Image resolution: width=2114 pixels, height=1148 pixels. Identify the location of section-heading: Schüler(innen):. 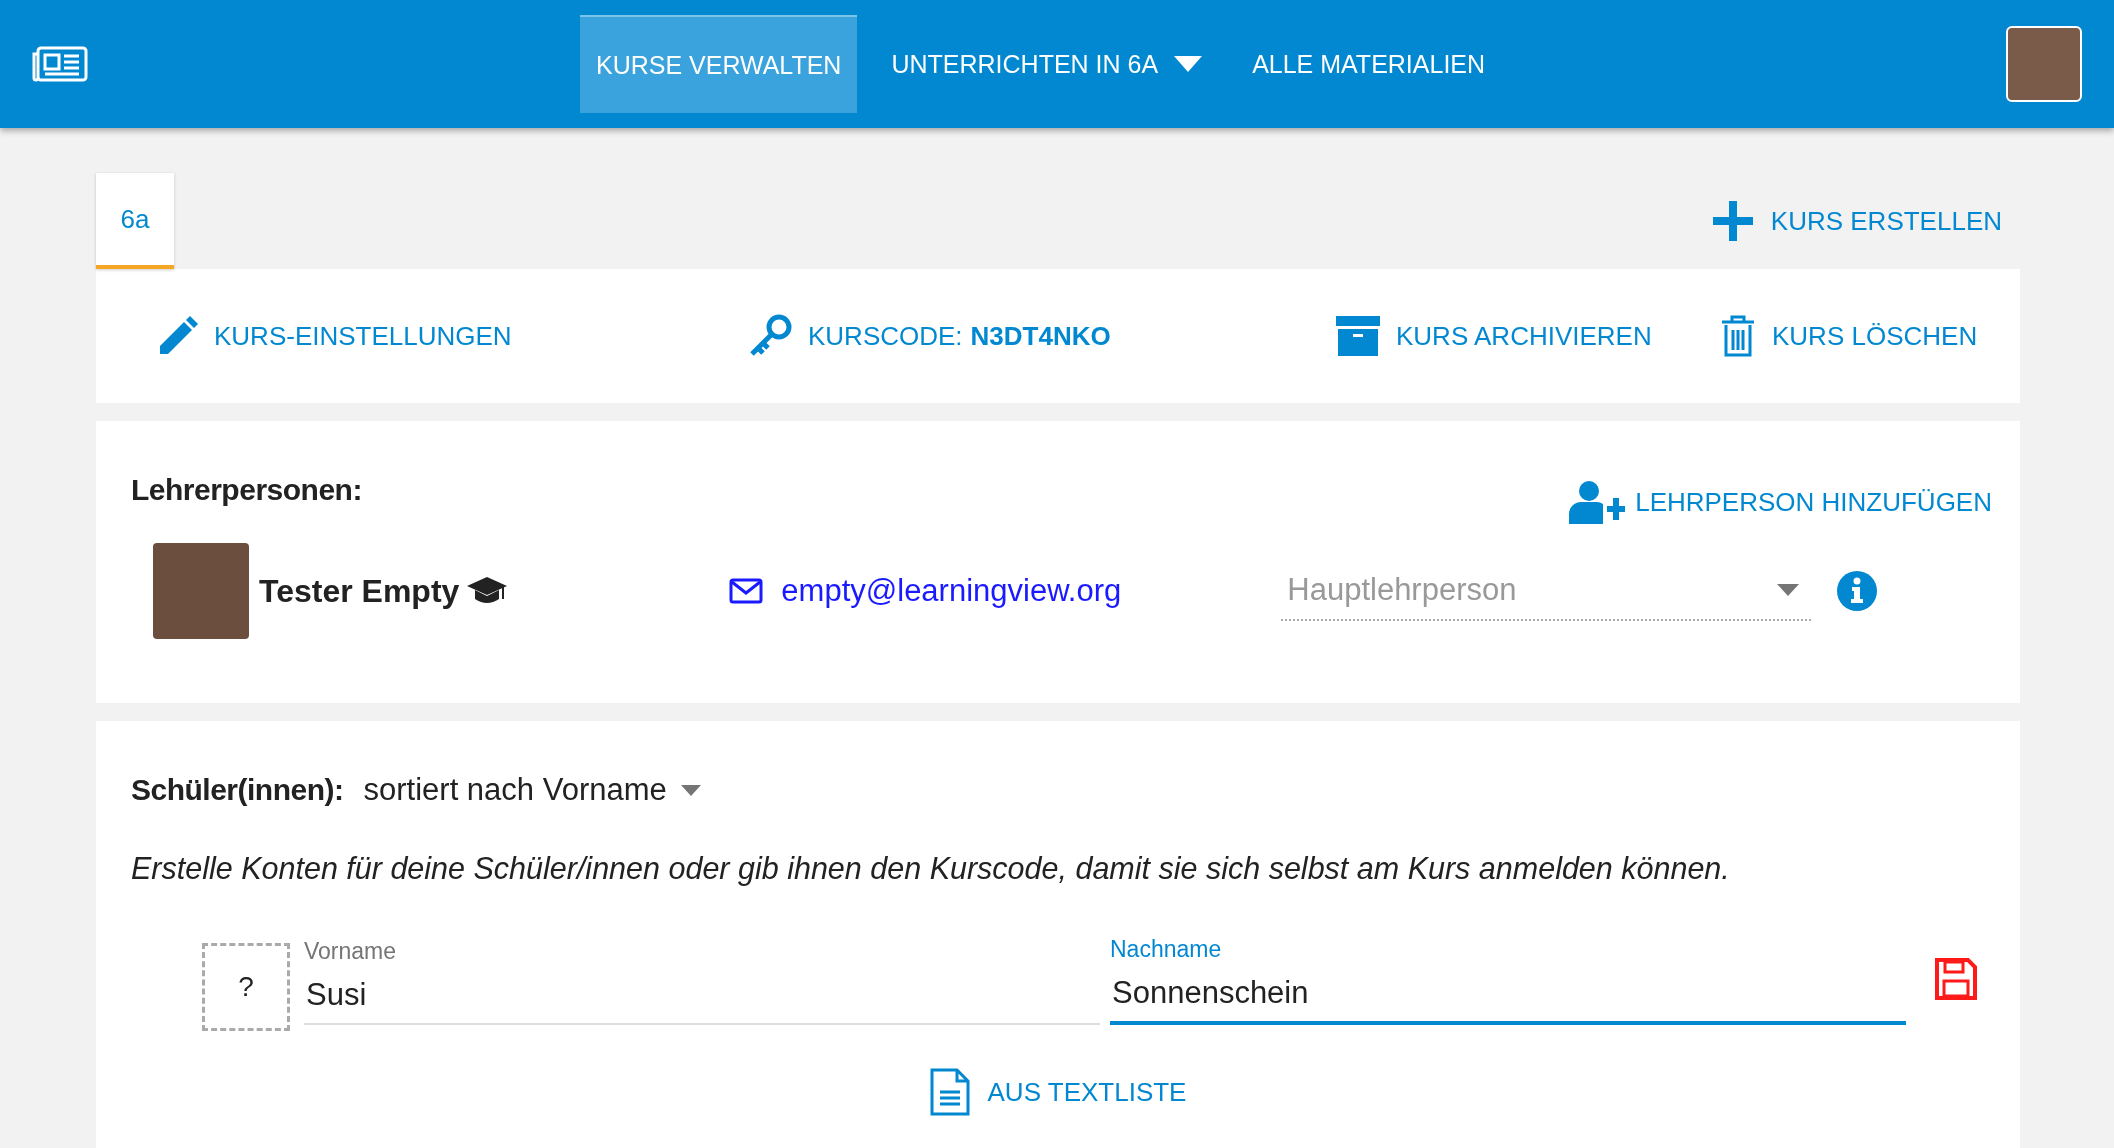
(237, 790).